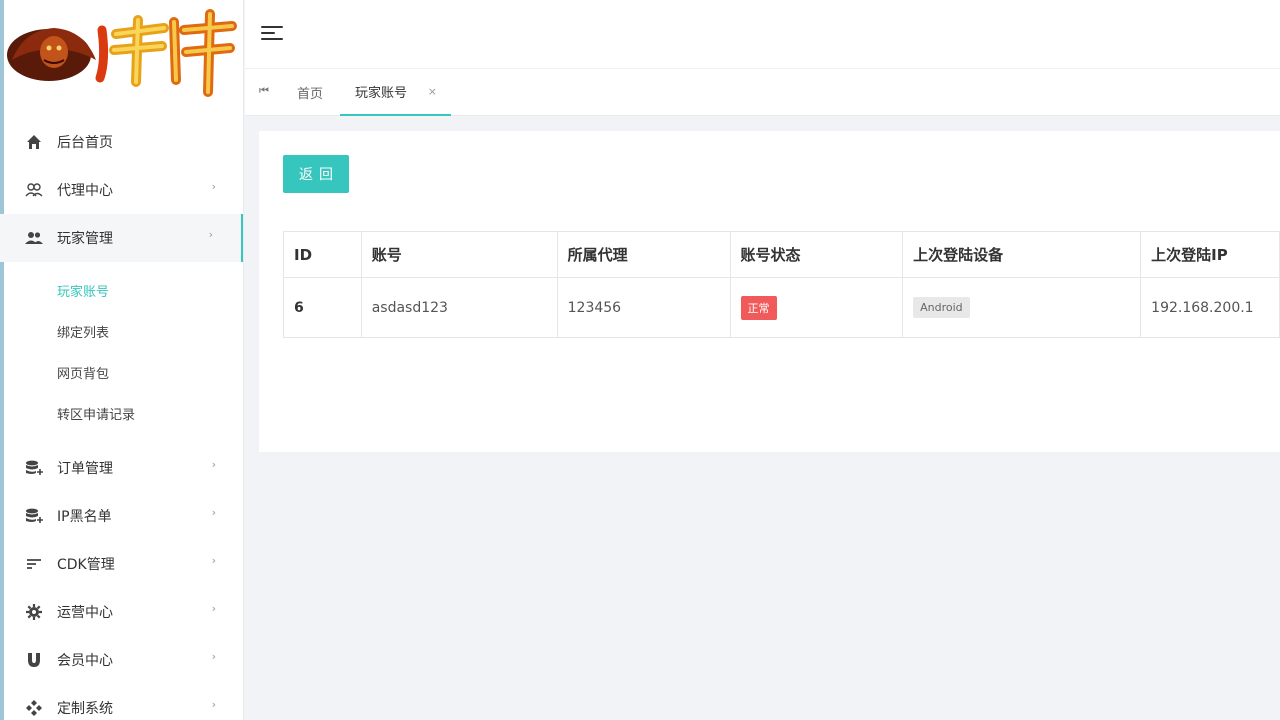  I want to click on sidebar-item-label: CDK管理, so click(86, 565).